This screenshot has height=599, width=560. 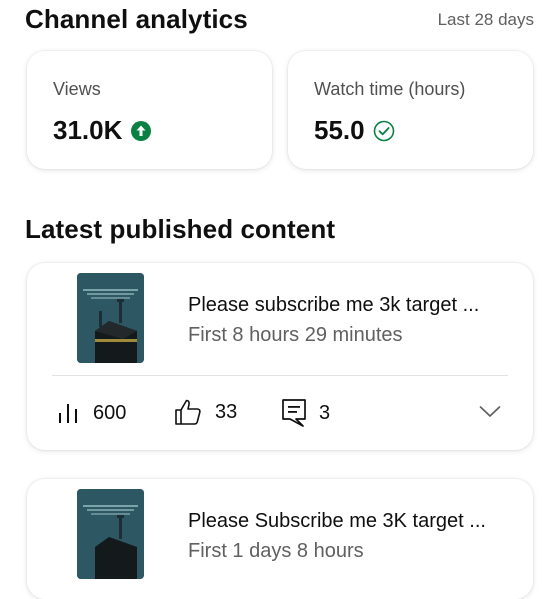 What do you see at coordinates (280, 375) in the screenshot?
I see `divider` at bounding box center [280, 375].